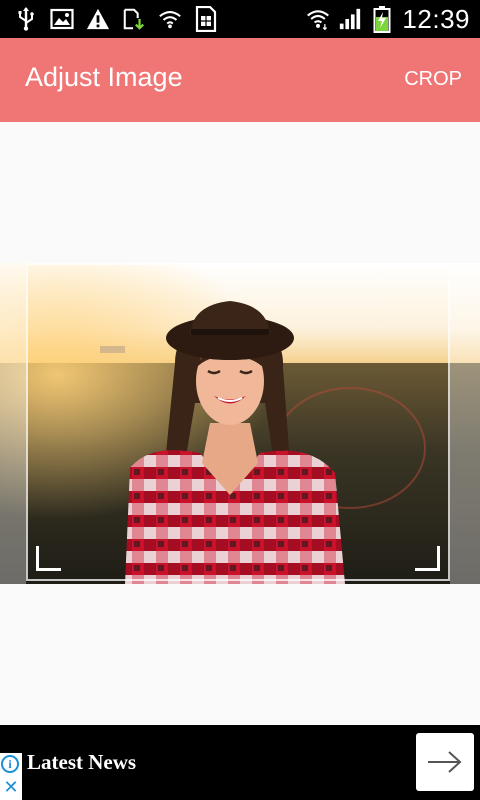  I want to click on cell-signal-icon, so click(350, 19).